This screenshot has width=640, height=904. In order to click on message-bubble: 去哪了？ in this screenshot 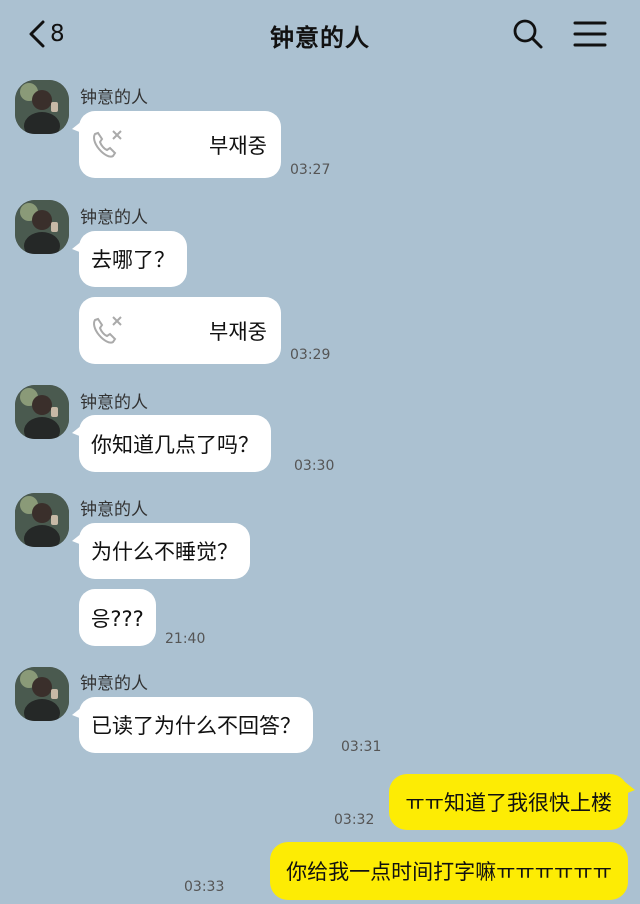, I will do `click(129, 259)`.